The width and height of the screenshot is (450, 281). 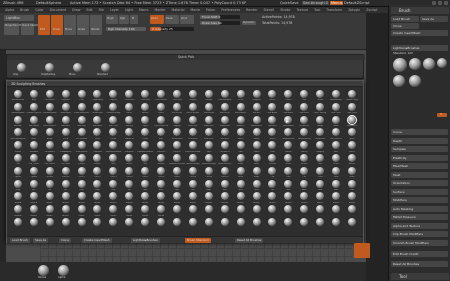 I want to click on brush-item: BrushS, so click(x=304, y=197).